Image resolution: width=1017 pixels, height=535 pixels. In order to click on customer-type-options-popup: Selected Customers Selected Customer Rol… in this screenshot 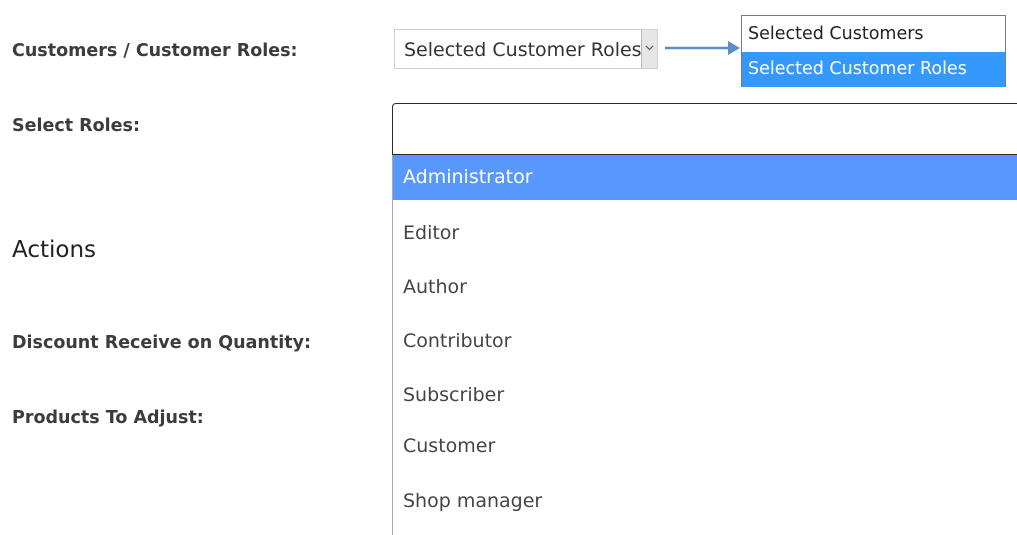, I will do `click(873, 51)`.